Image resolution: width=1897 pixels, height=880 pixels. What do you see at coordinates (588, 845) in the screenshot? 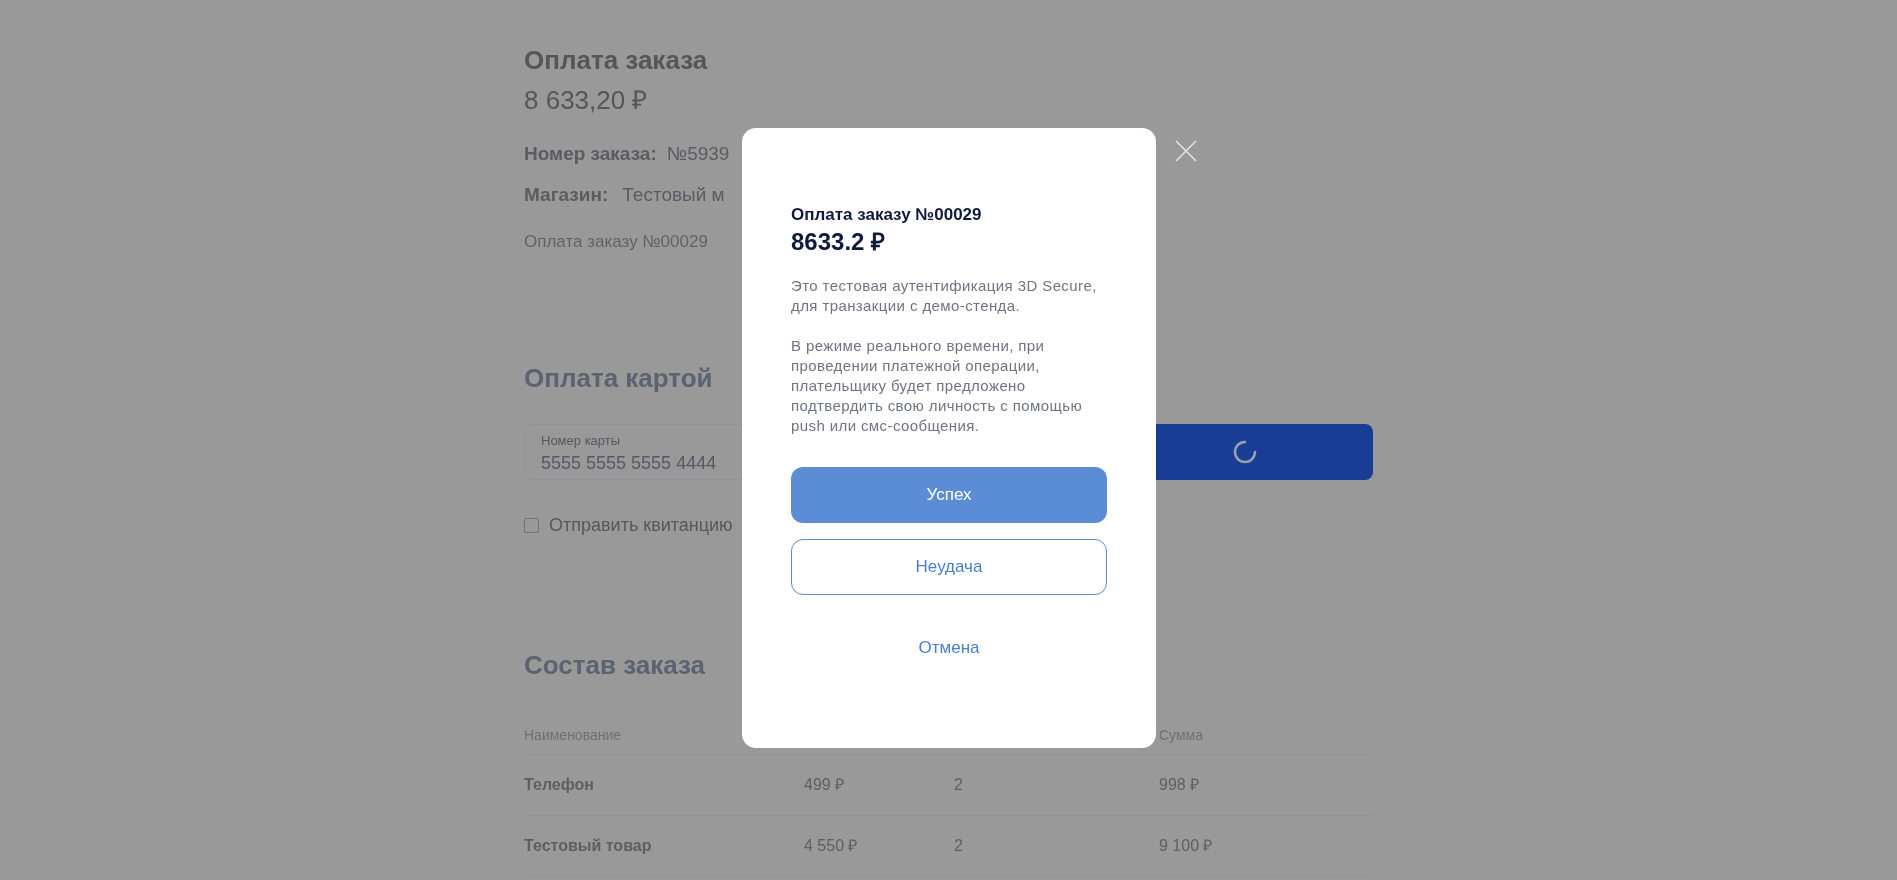
I see `table-cell-text: Тестовый товар` at bounding box center [588, 845].